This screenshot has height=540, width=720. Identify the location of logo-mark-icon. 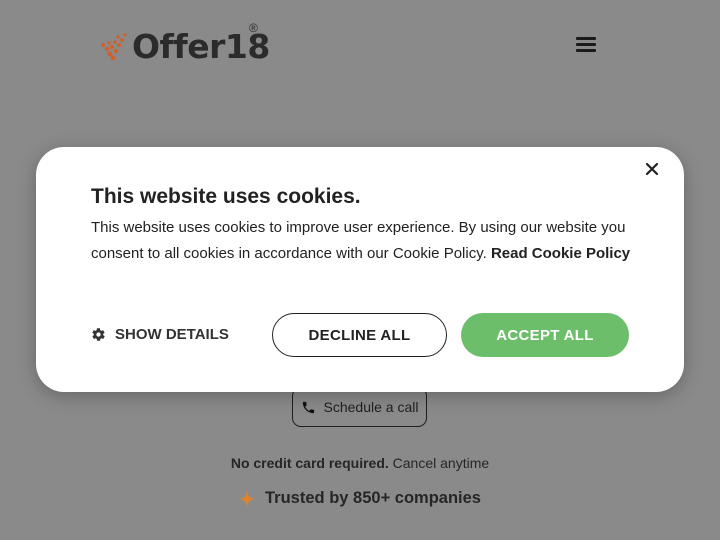
(114, 47).